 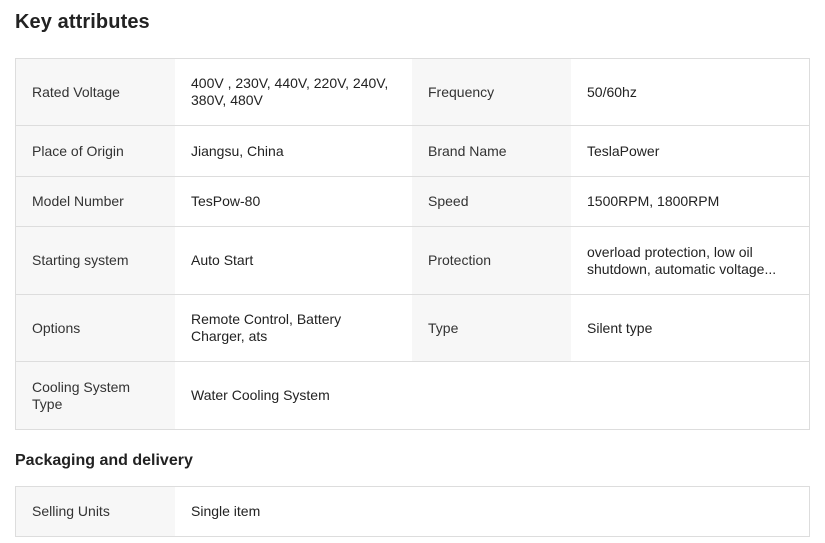 What do you see at coordinates (95, 328) in the screenshot?
I see `attr-key-options: Options` at bounding box center [95, 328].